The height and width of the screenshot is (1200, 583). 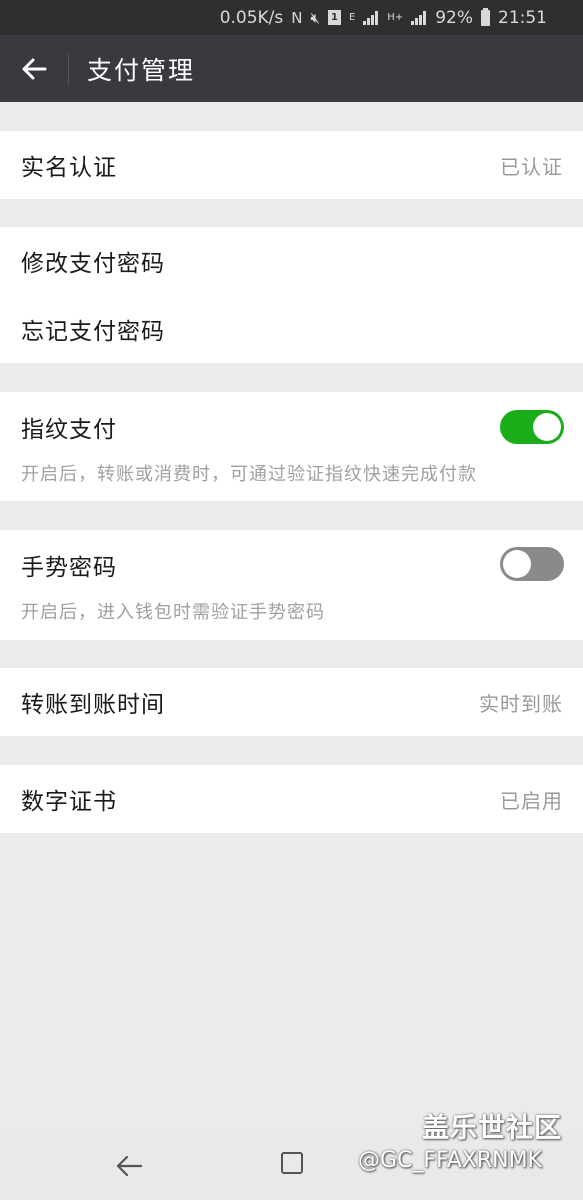 I want to click on back-button, so click(x=34, y=68).